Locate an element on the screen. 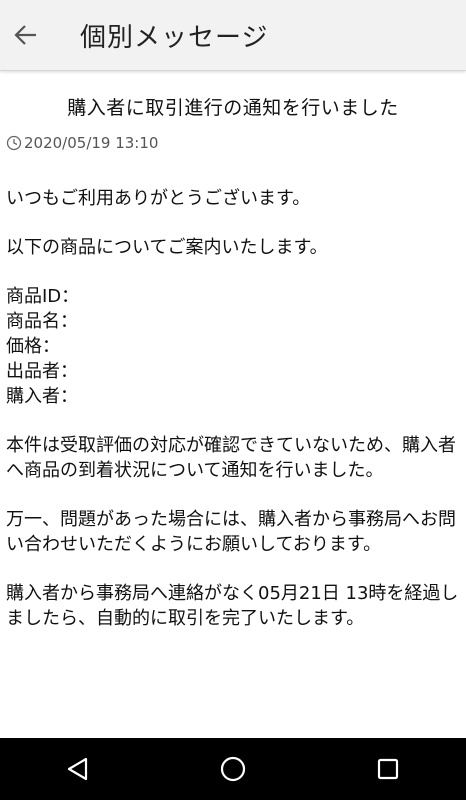 The height and width of the screenshot is (800, 466). back-button is located at coordinates (26, 35).